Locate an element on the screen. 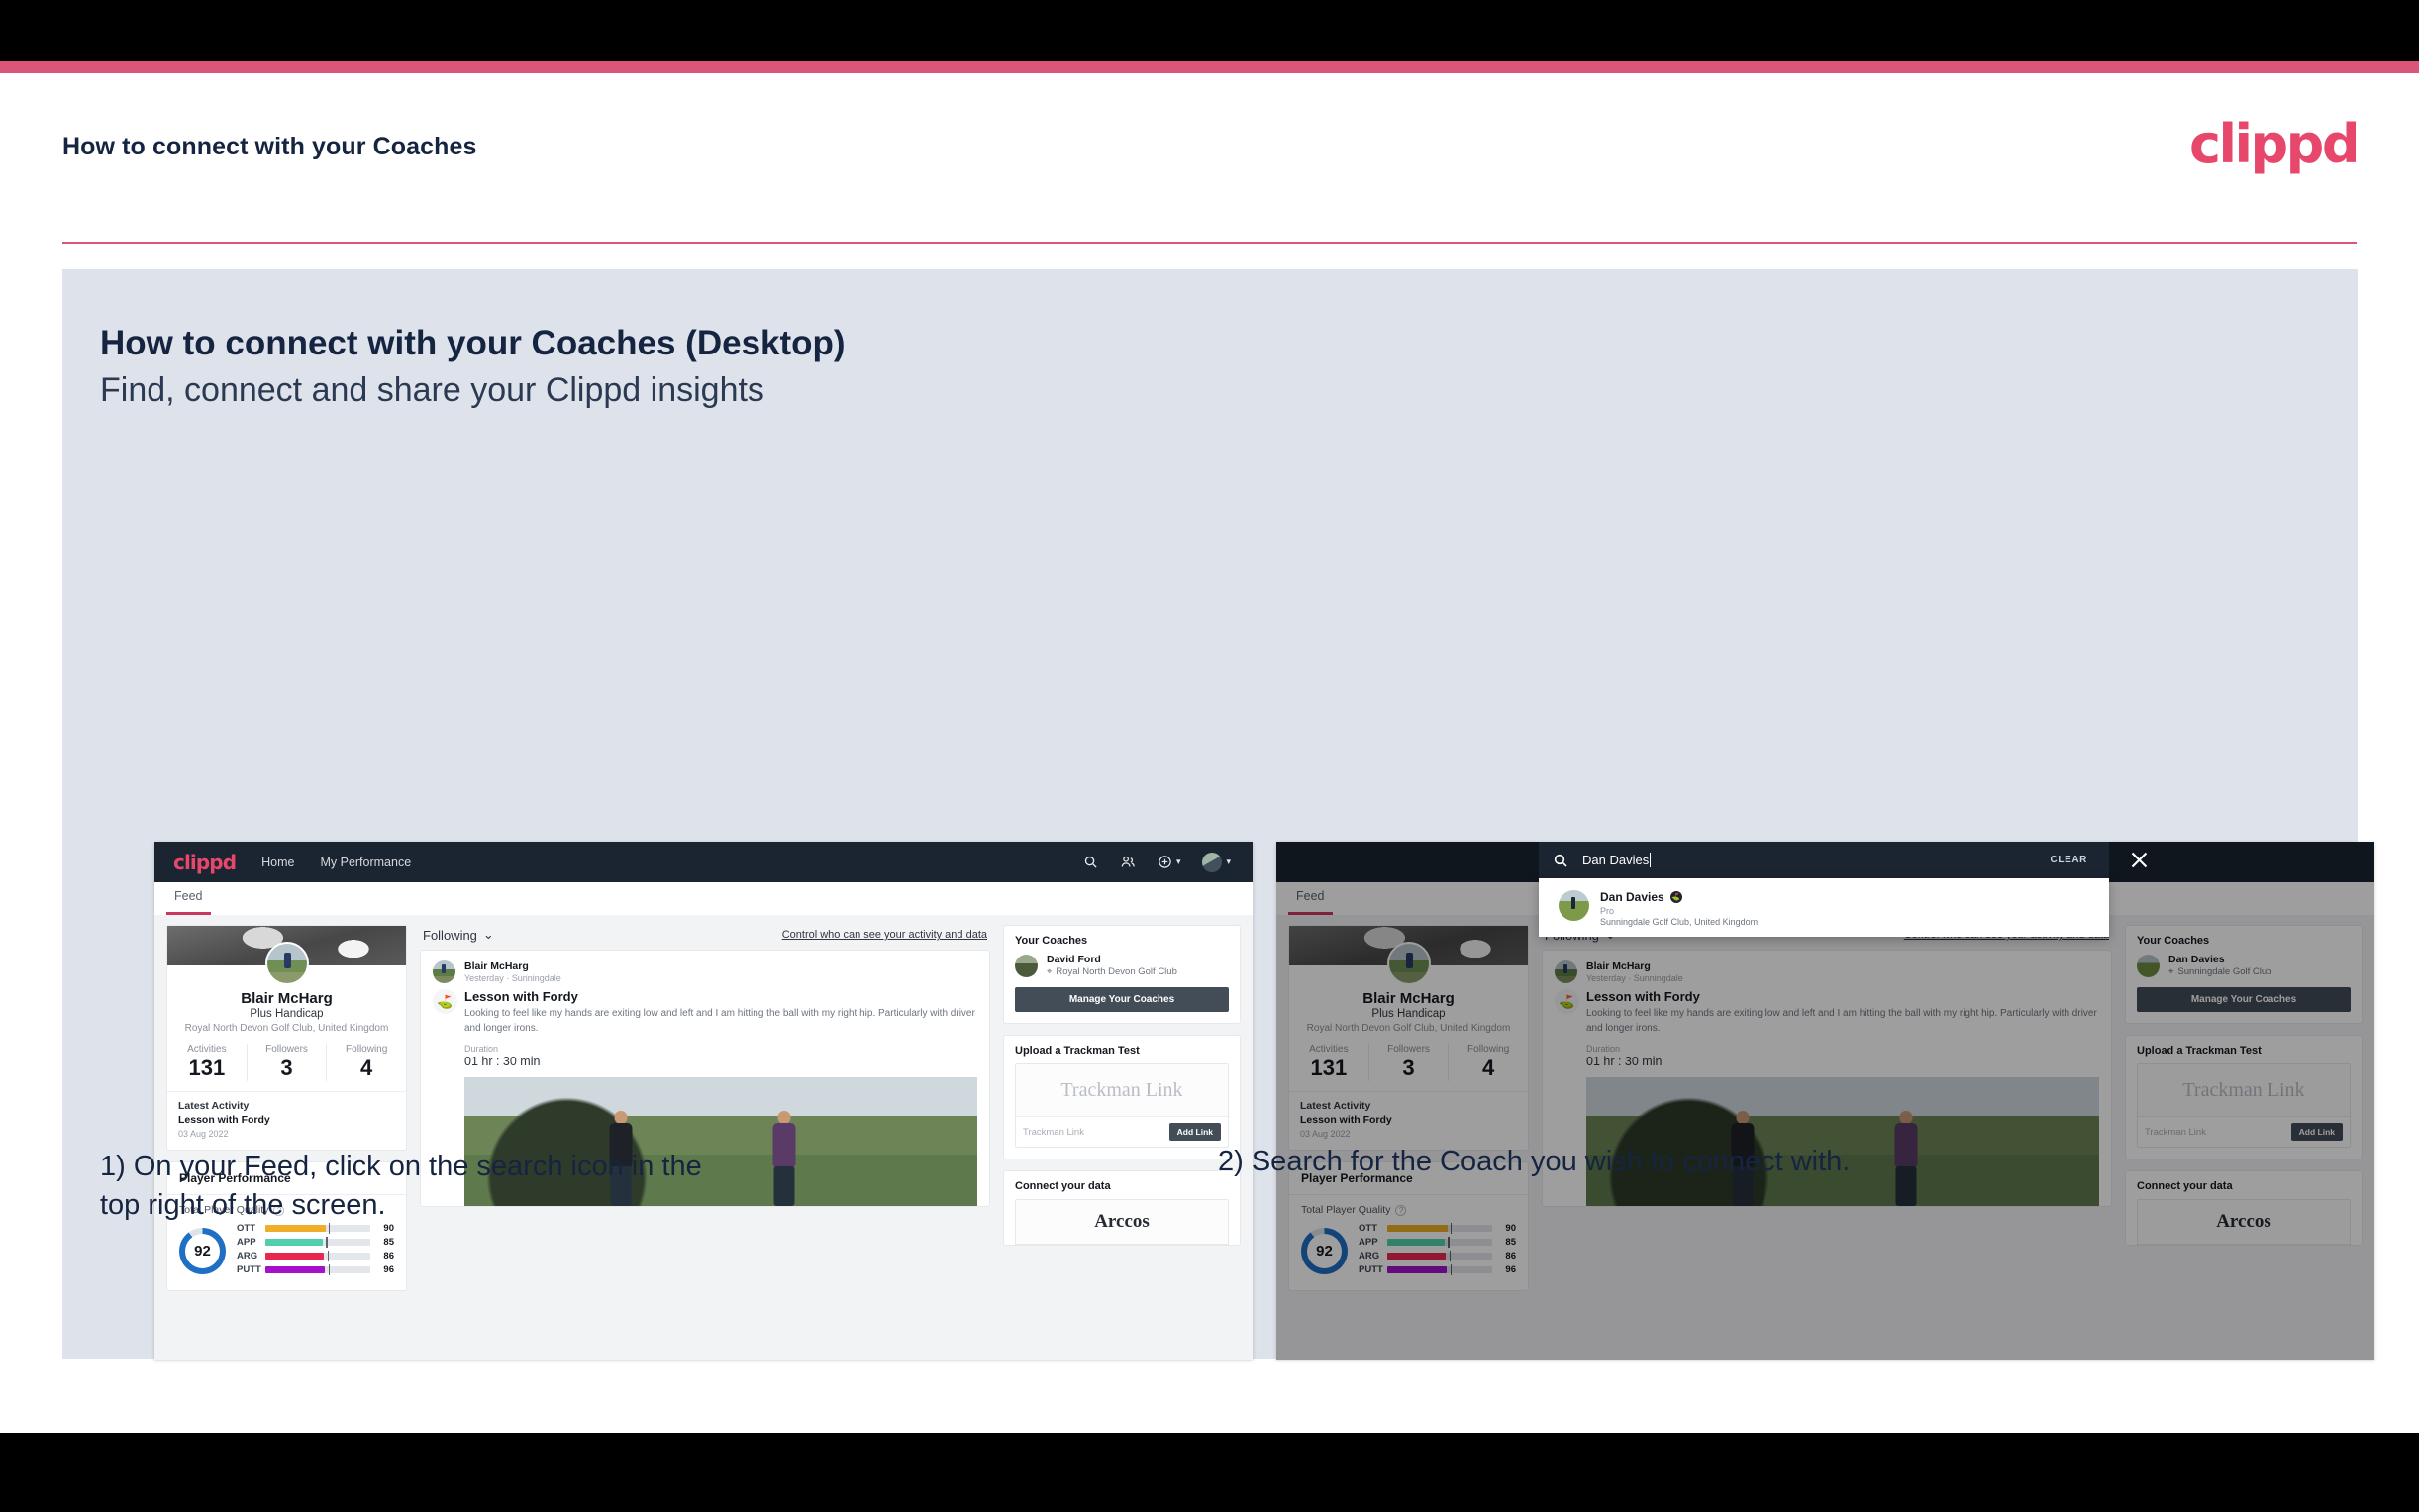 Image resolution: width=2419 pixels, height=1512 pixels. manage-coaches-button-2: Manage Your Coaches is located at coordinates (2244, 999).